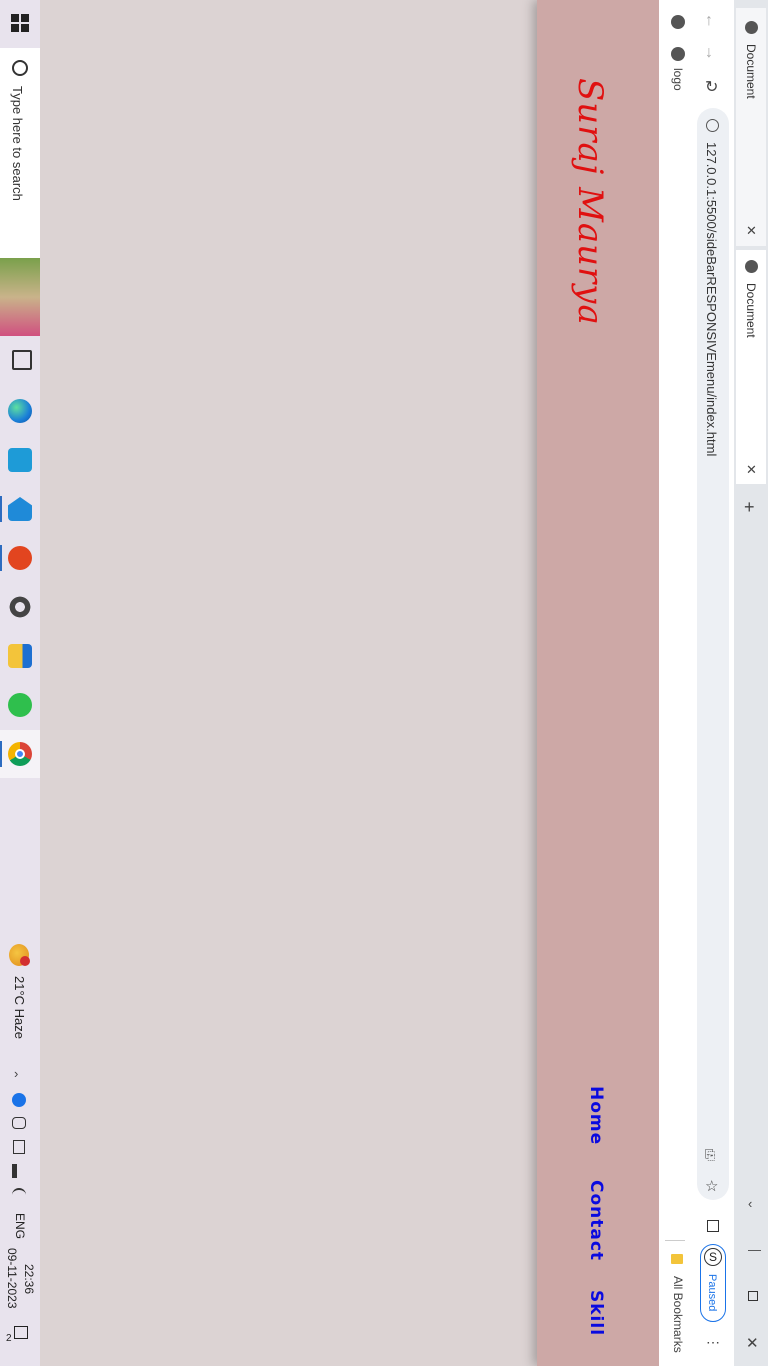 Image resolution: width=768 pixels, height=1366 pixels. I want to click on nav-link-skill: Skill, so click(596, 1313).